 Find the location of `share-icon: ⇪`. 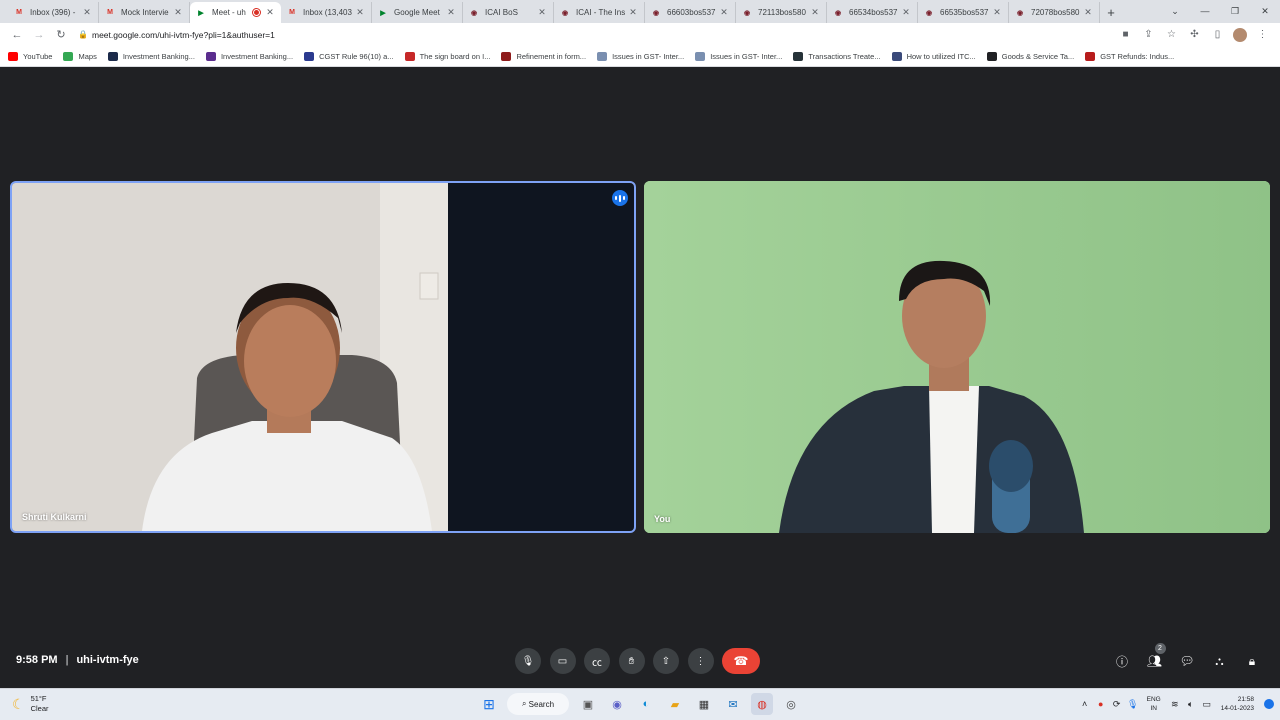

share-icon: ⇪ is located at coordinates (1148, 35).